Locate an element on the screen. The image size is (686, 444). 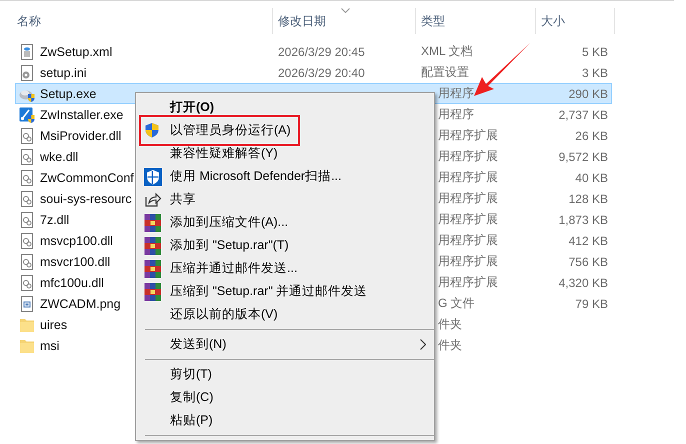
file-size: 412 KB is located at coordinates (588, 241).